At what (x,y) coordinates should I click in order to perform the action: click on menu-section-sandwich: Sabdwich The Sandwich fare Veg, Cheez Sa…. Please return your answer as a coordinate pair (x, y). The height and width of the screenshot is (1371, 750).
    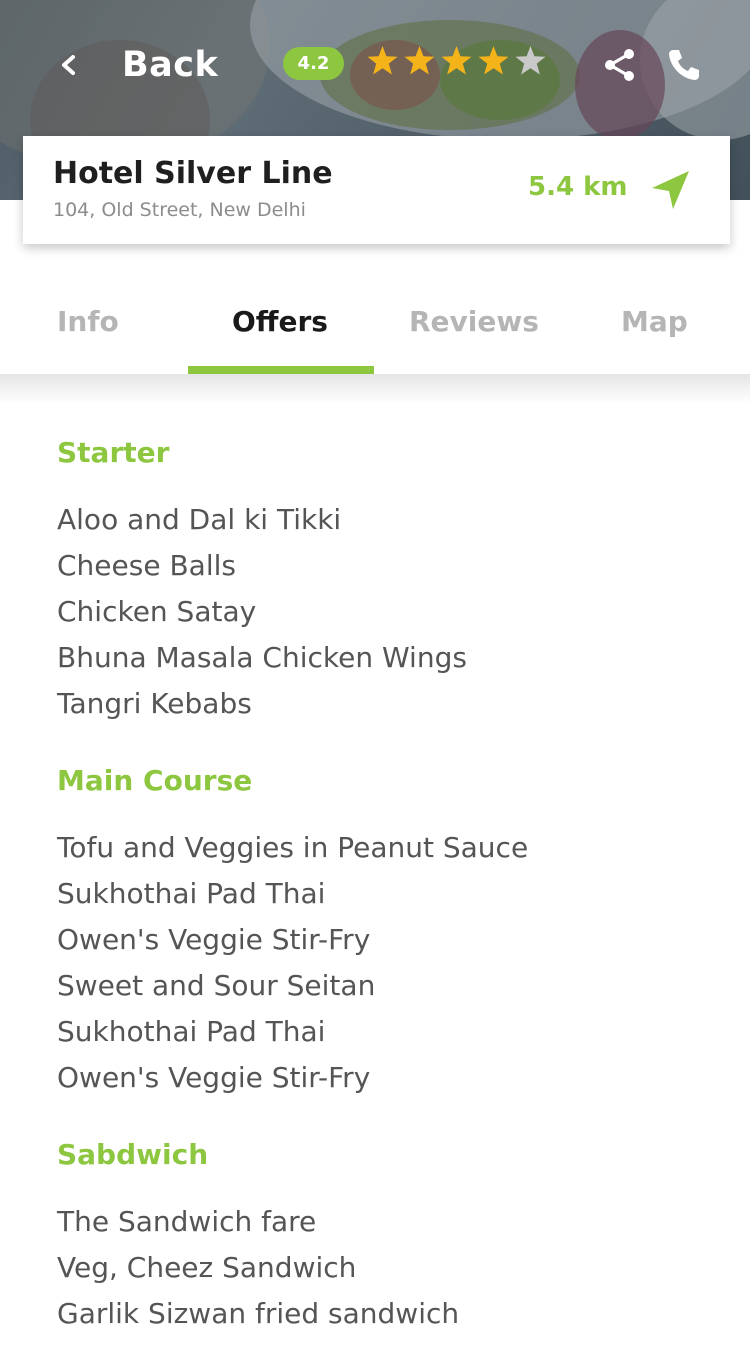
    Looking at the image, I should click on (387, 1236).